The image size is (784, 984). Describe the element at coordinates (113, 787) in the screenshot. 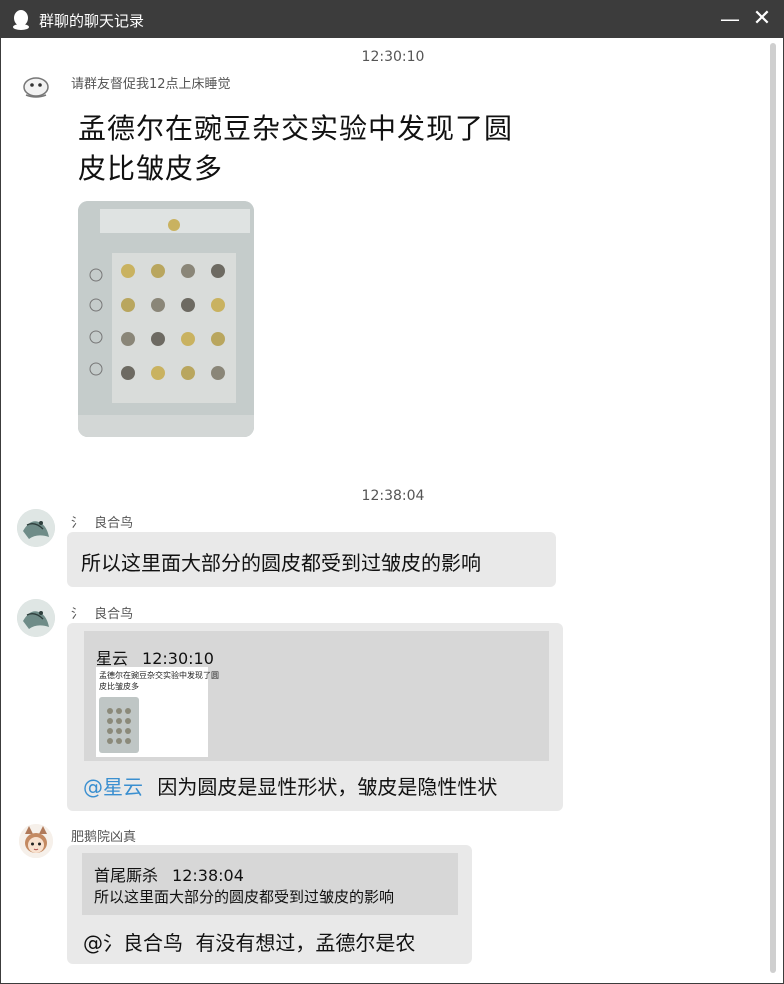

I see `mention-link: @星云` at that location.